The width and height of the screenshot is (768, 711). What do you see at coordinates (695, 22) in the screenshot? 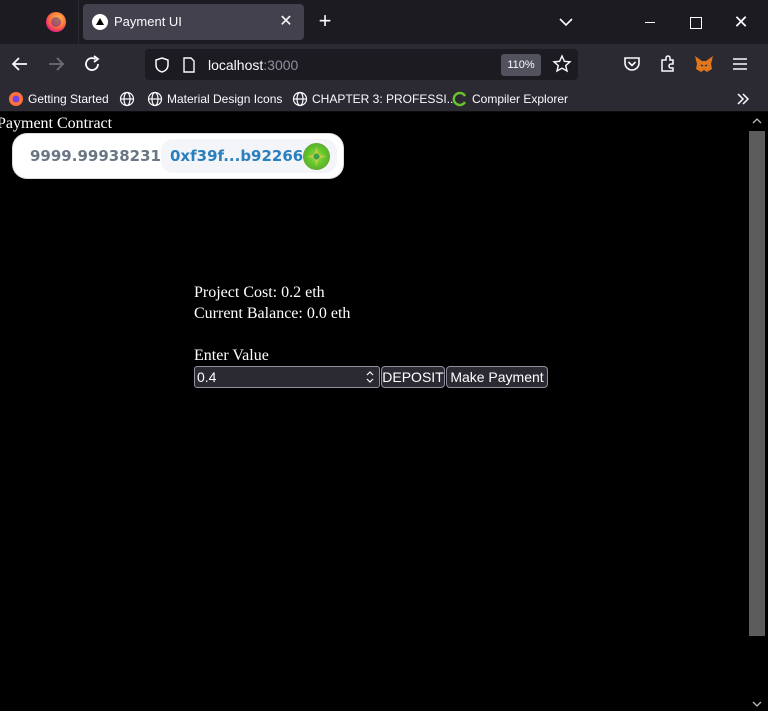
I see `maximize-window-button` at bounding box center [695, 22].